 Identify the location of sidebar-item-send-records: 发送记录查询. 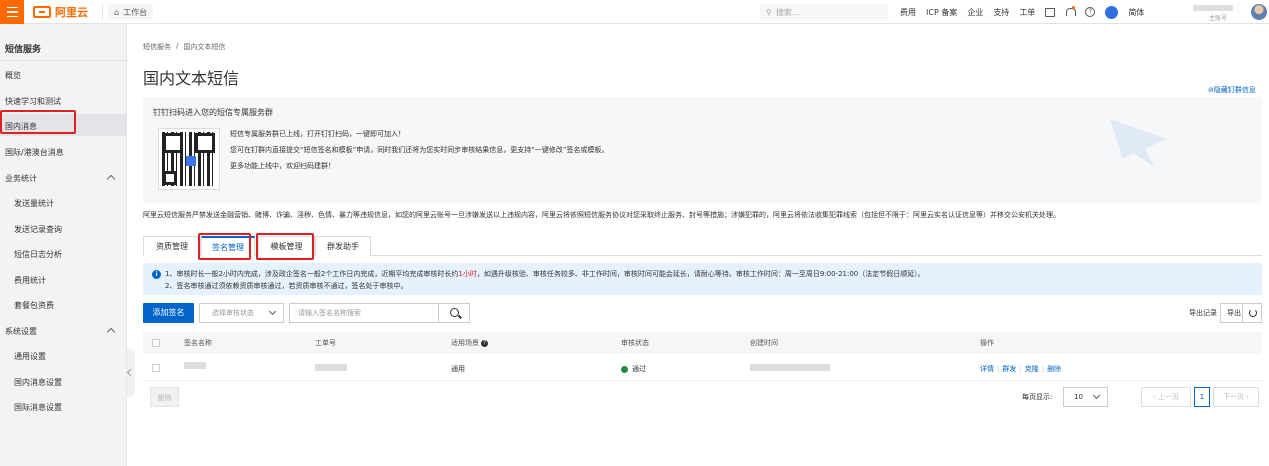
(38, 229).